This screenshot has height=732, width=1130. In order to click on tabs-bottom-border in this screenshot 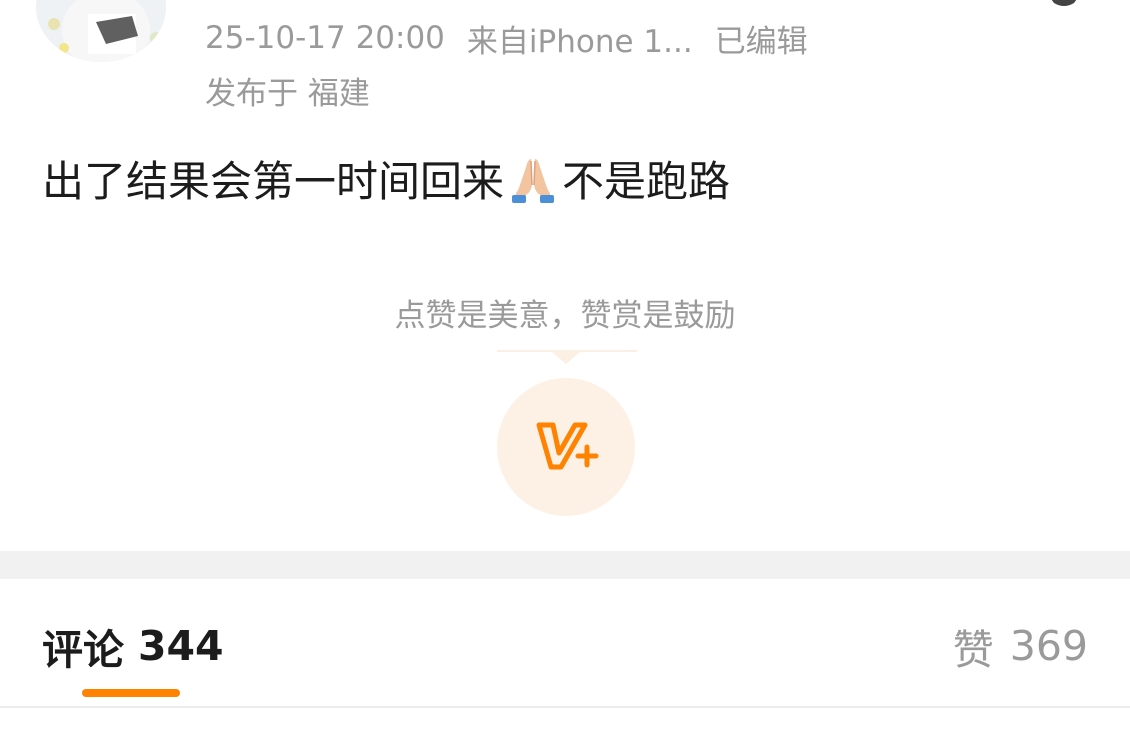, I will do `click(565, 707)`.